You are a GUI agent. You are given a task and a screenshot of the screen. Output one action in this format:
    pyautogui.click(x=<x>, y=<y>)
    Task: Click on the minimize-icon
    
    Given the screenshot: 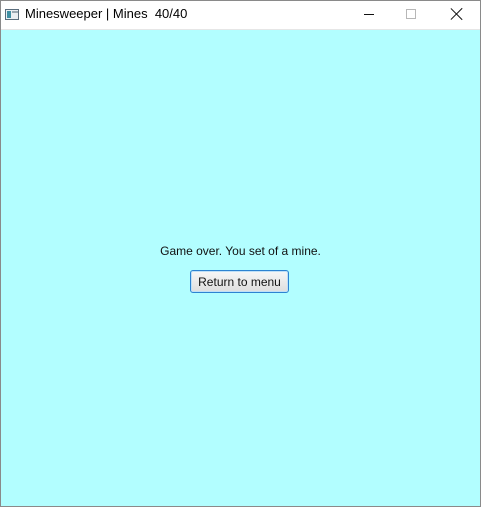 What is the action you would take?
    pyautogui.click(x=369, y=14)
    